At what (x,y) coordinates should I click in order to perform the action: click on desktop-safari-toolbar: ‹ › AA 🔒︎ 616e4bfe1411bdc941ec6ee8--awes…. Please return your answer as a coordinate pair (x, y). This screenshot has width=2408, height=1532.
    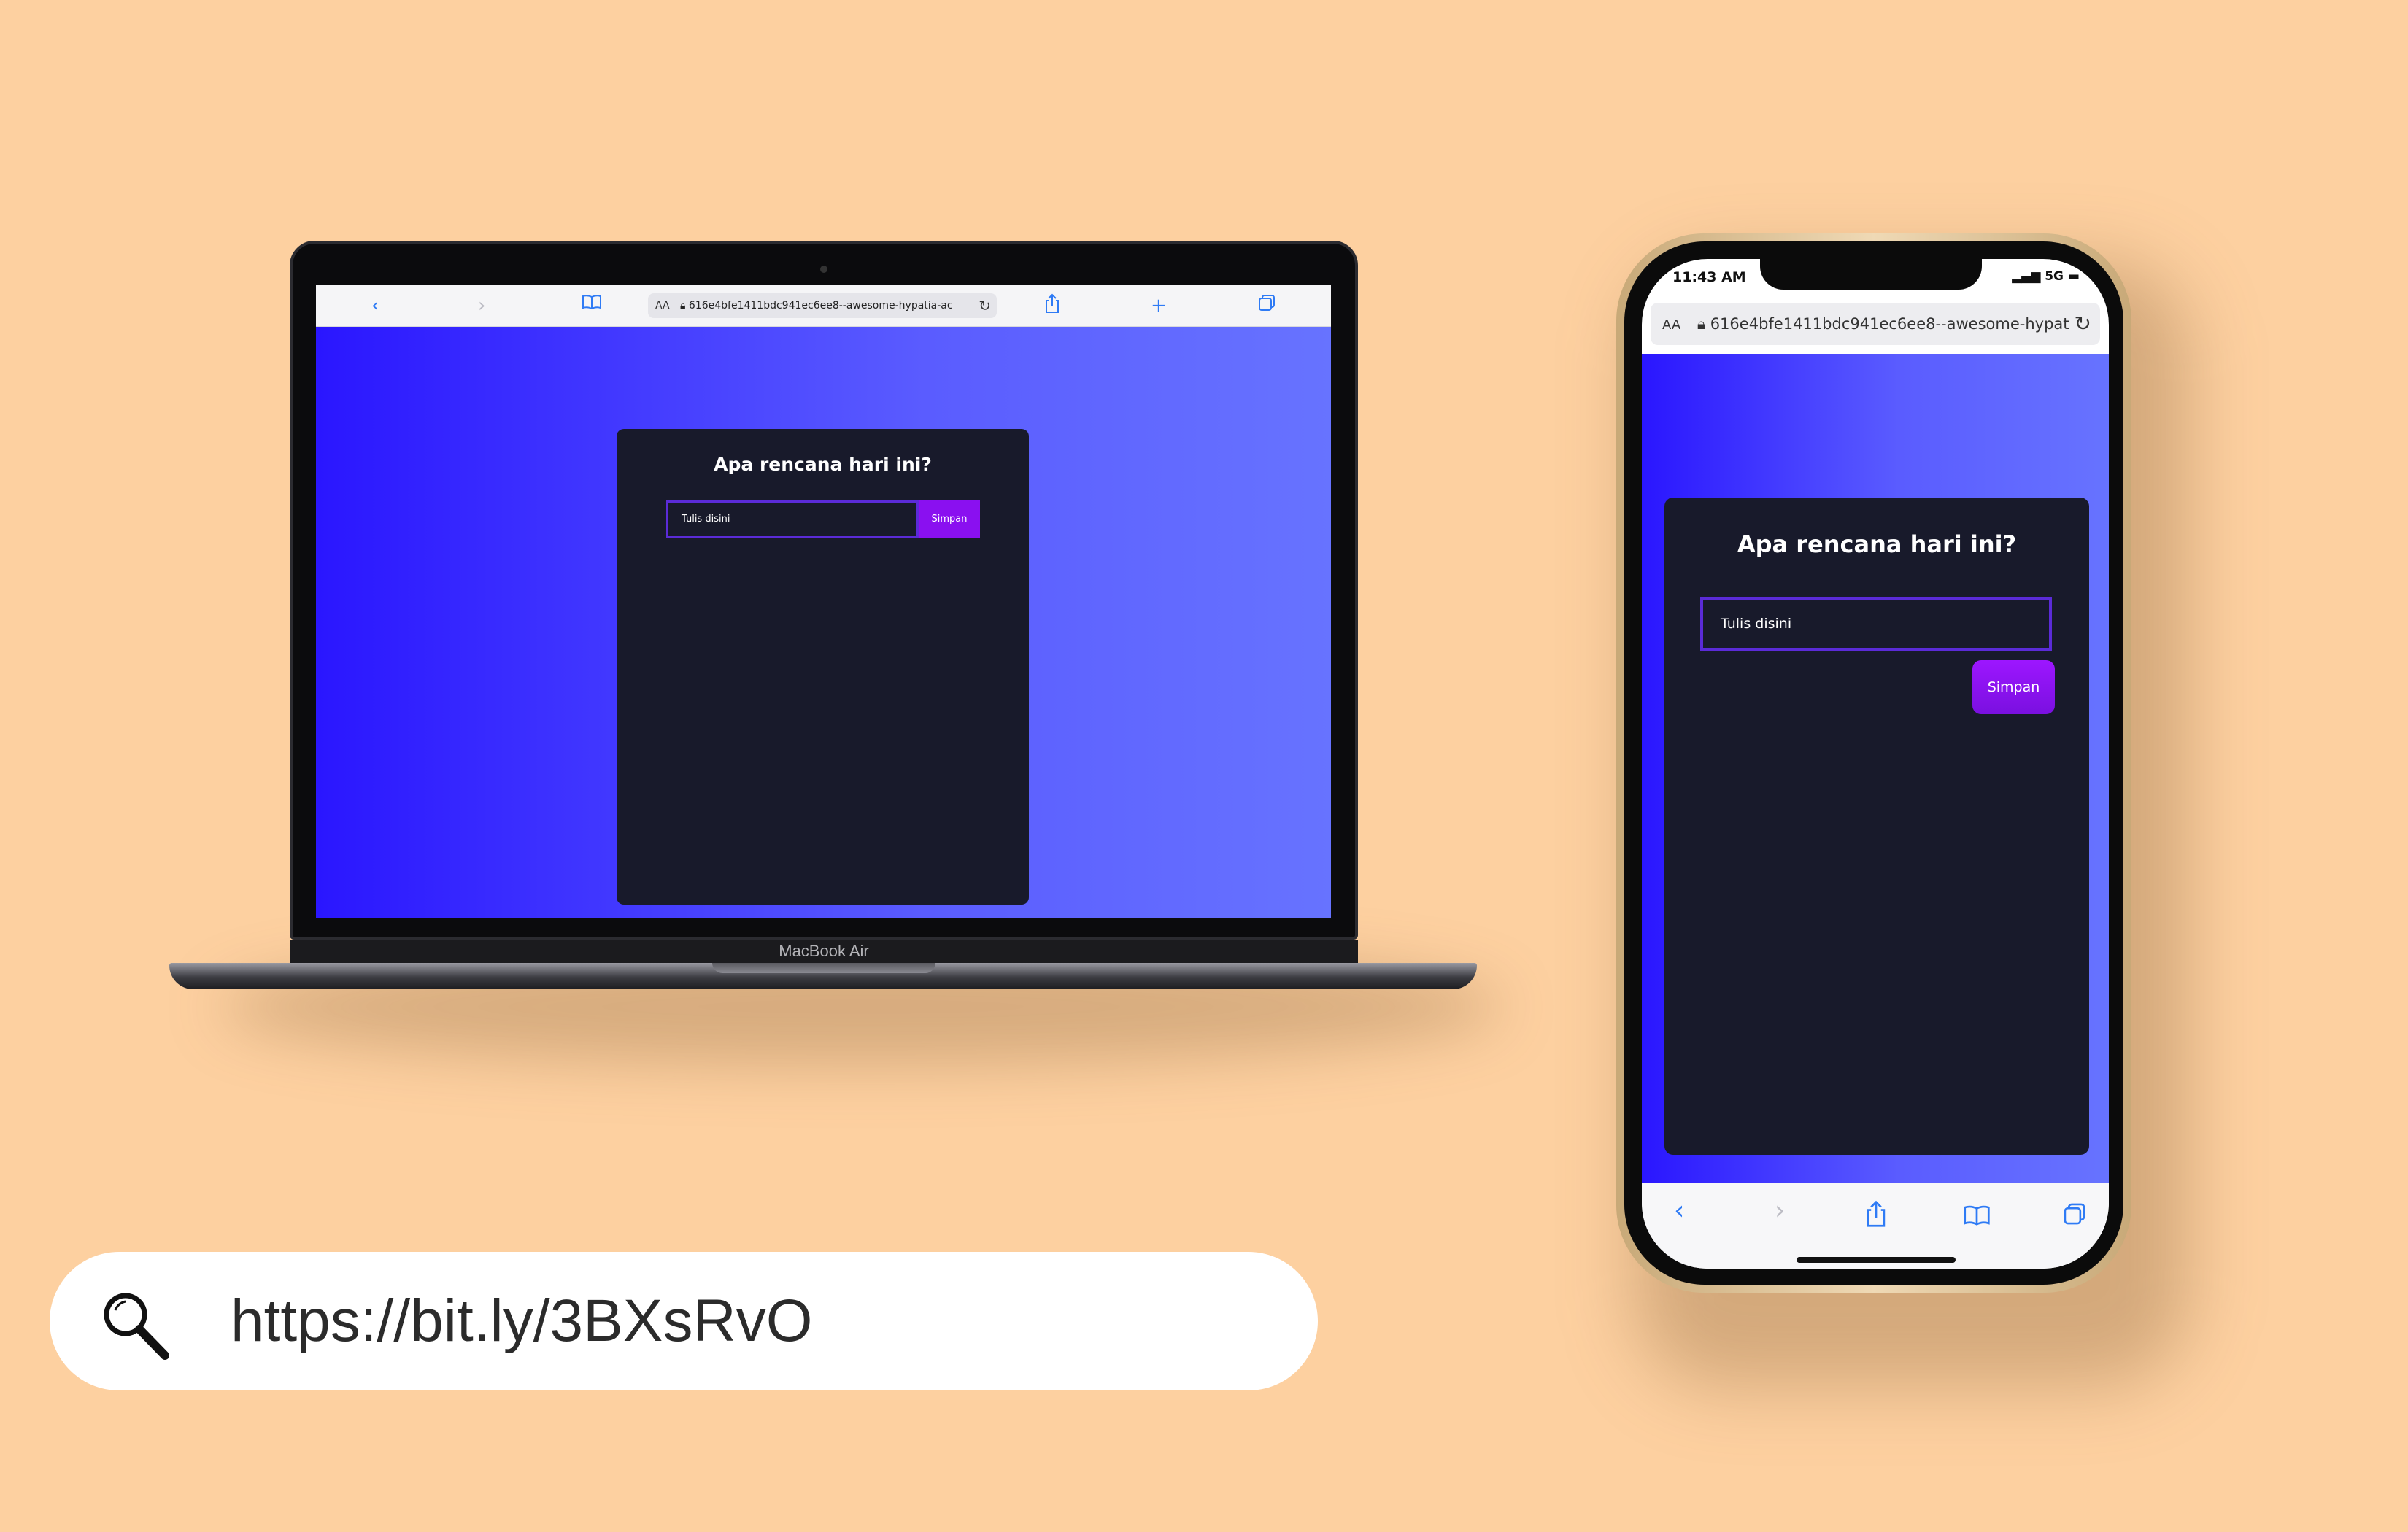
    Looking at the image, I should click on (824, 306).